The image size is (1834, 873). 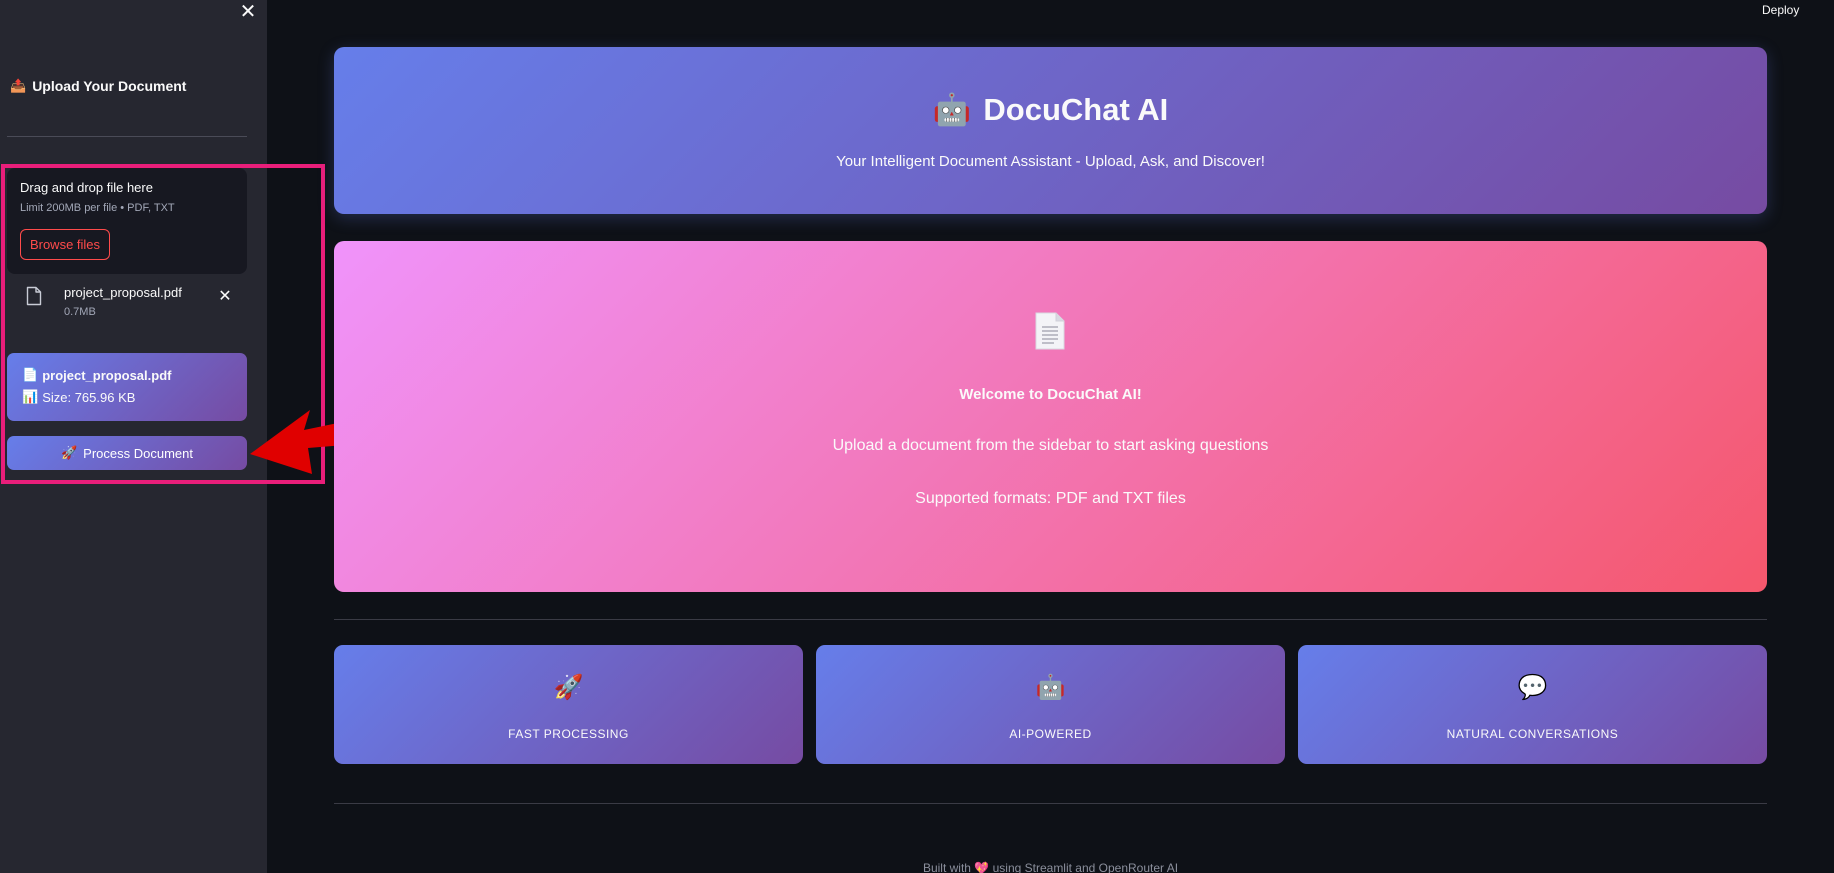 What do you see at coordinates (568, 704) in the screenshot?
I see `feature-card-fast-processing: 🚀 FAST PROCESSING` at bounding box center [568, 704].